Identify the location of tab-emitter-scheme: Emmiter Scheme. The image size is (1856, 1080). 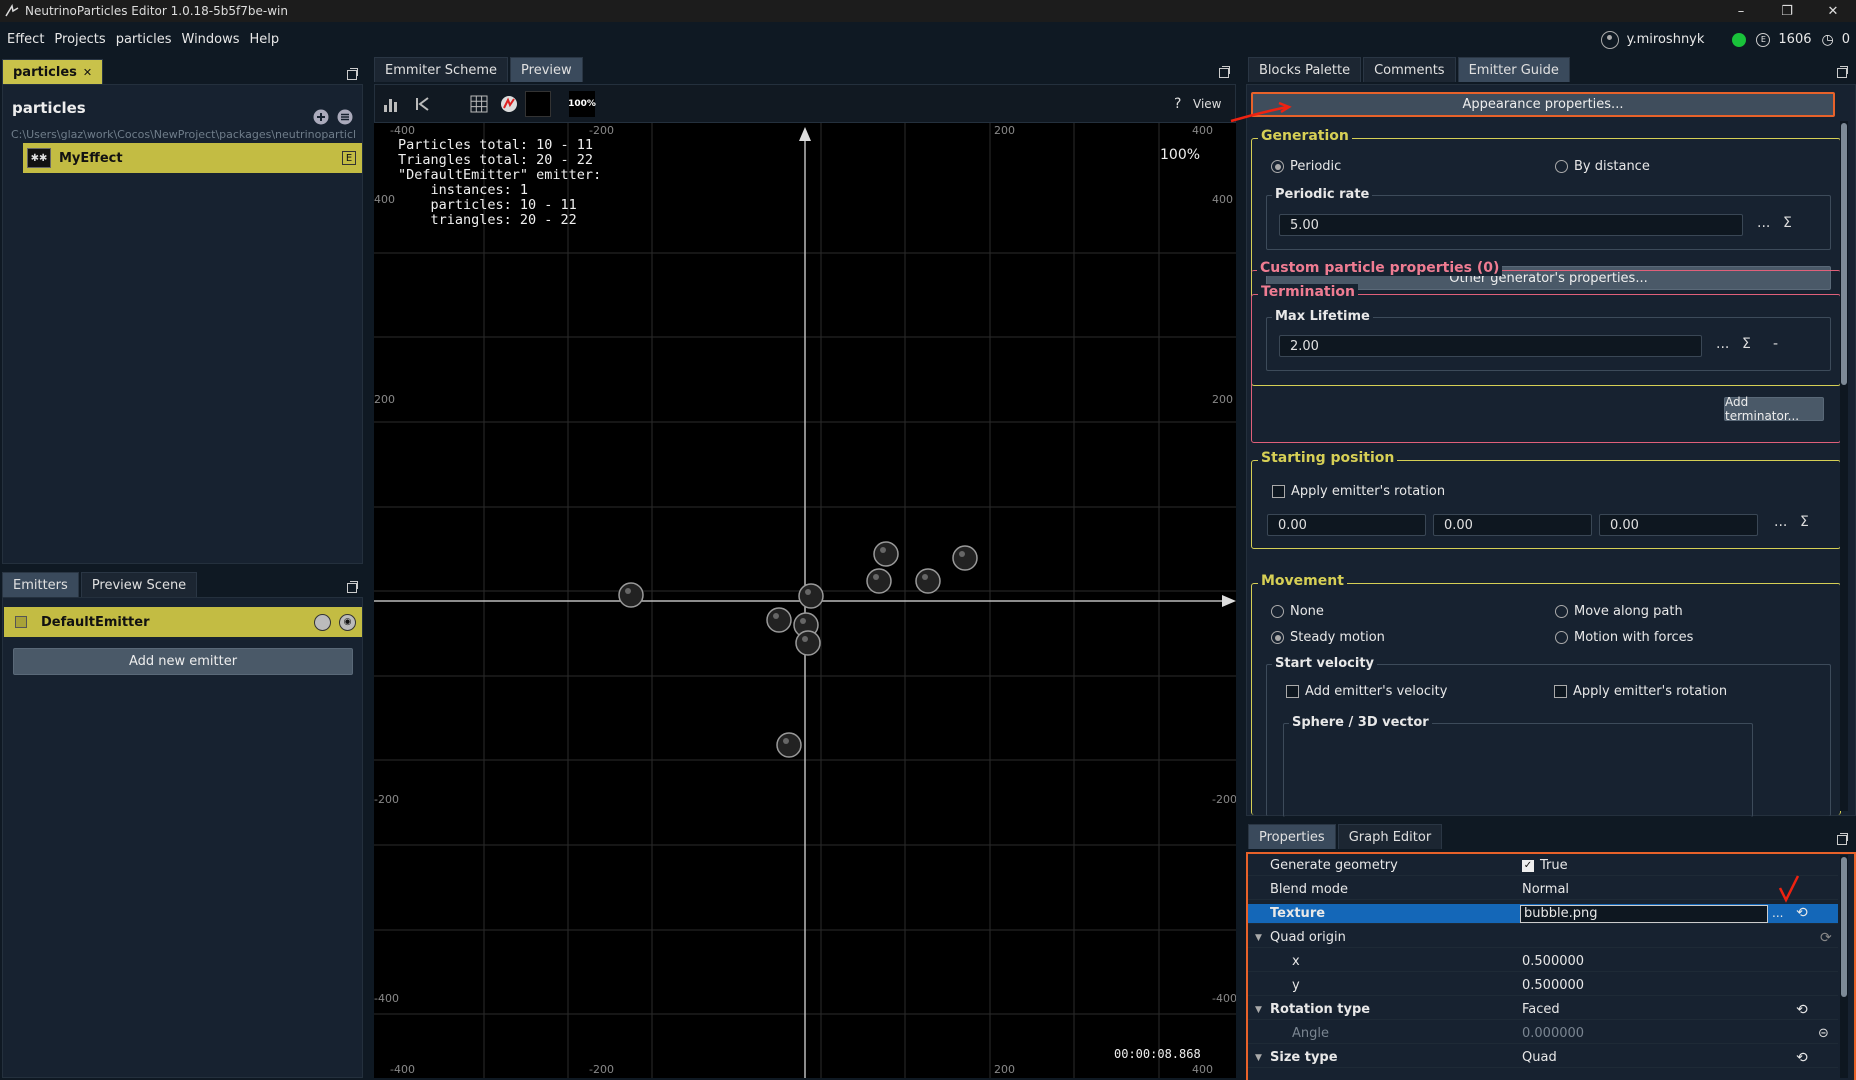
(441, 69).